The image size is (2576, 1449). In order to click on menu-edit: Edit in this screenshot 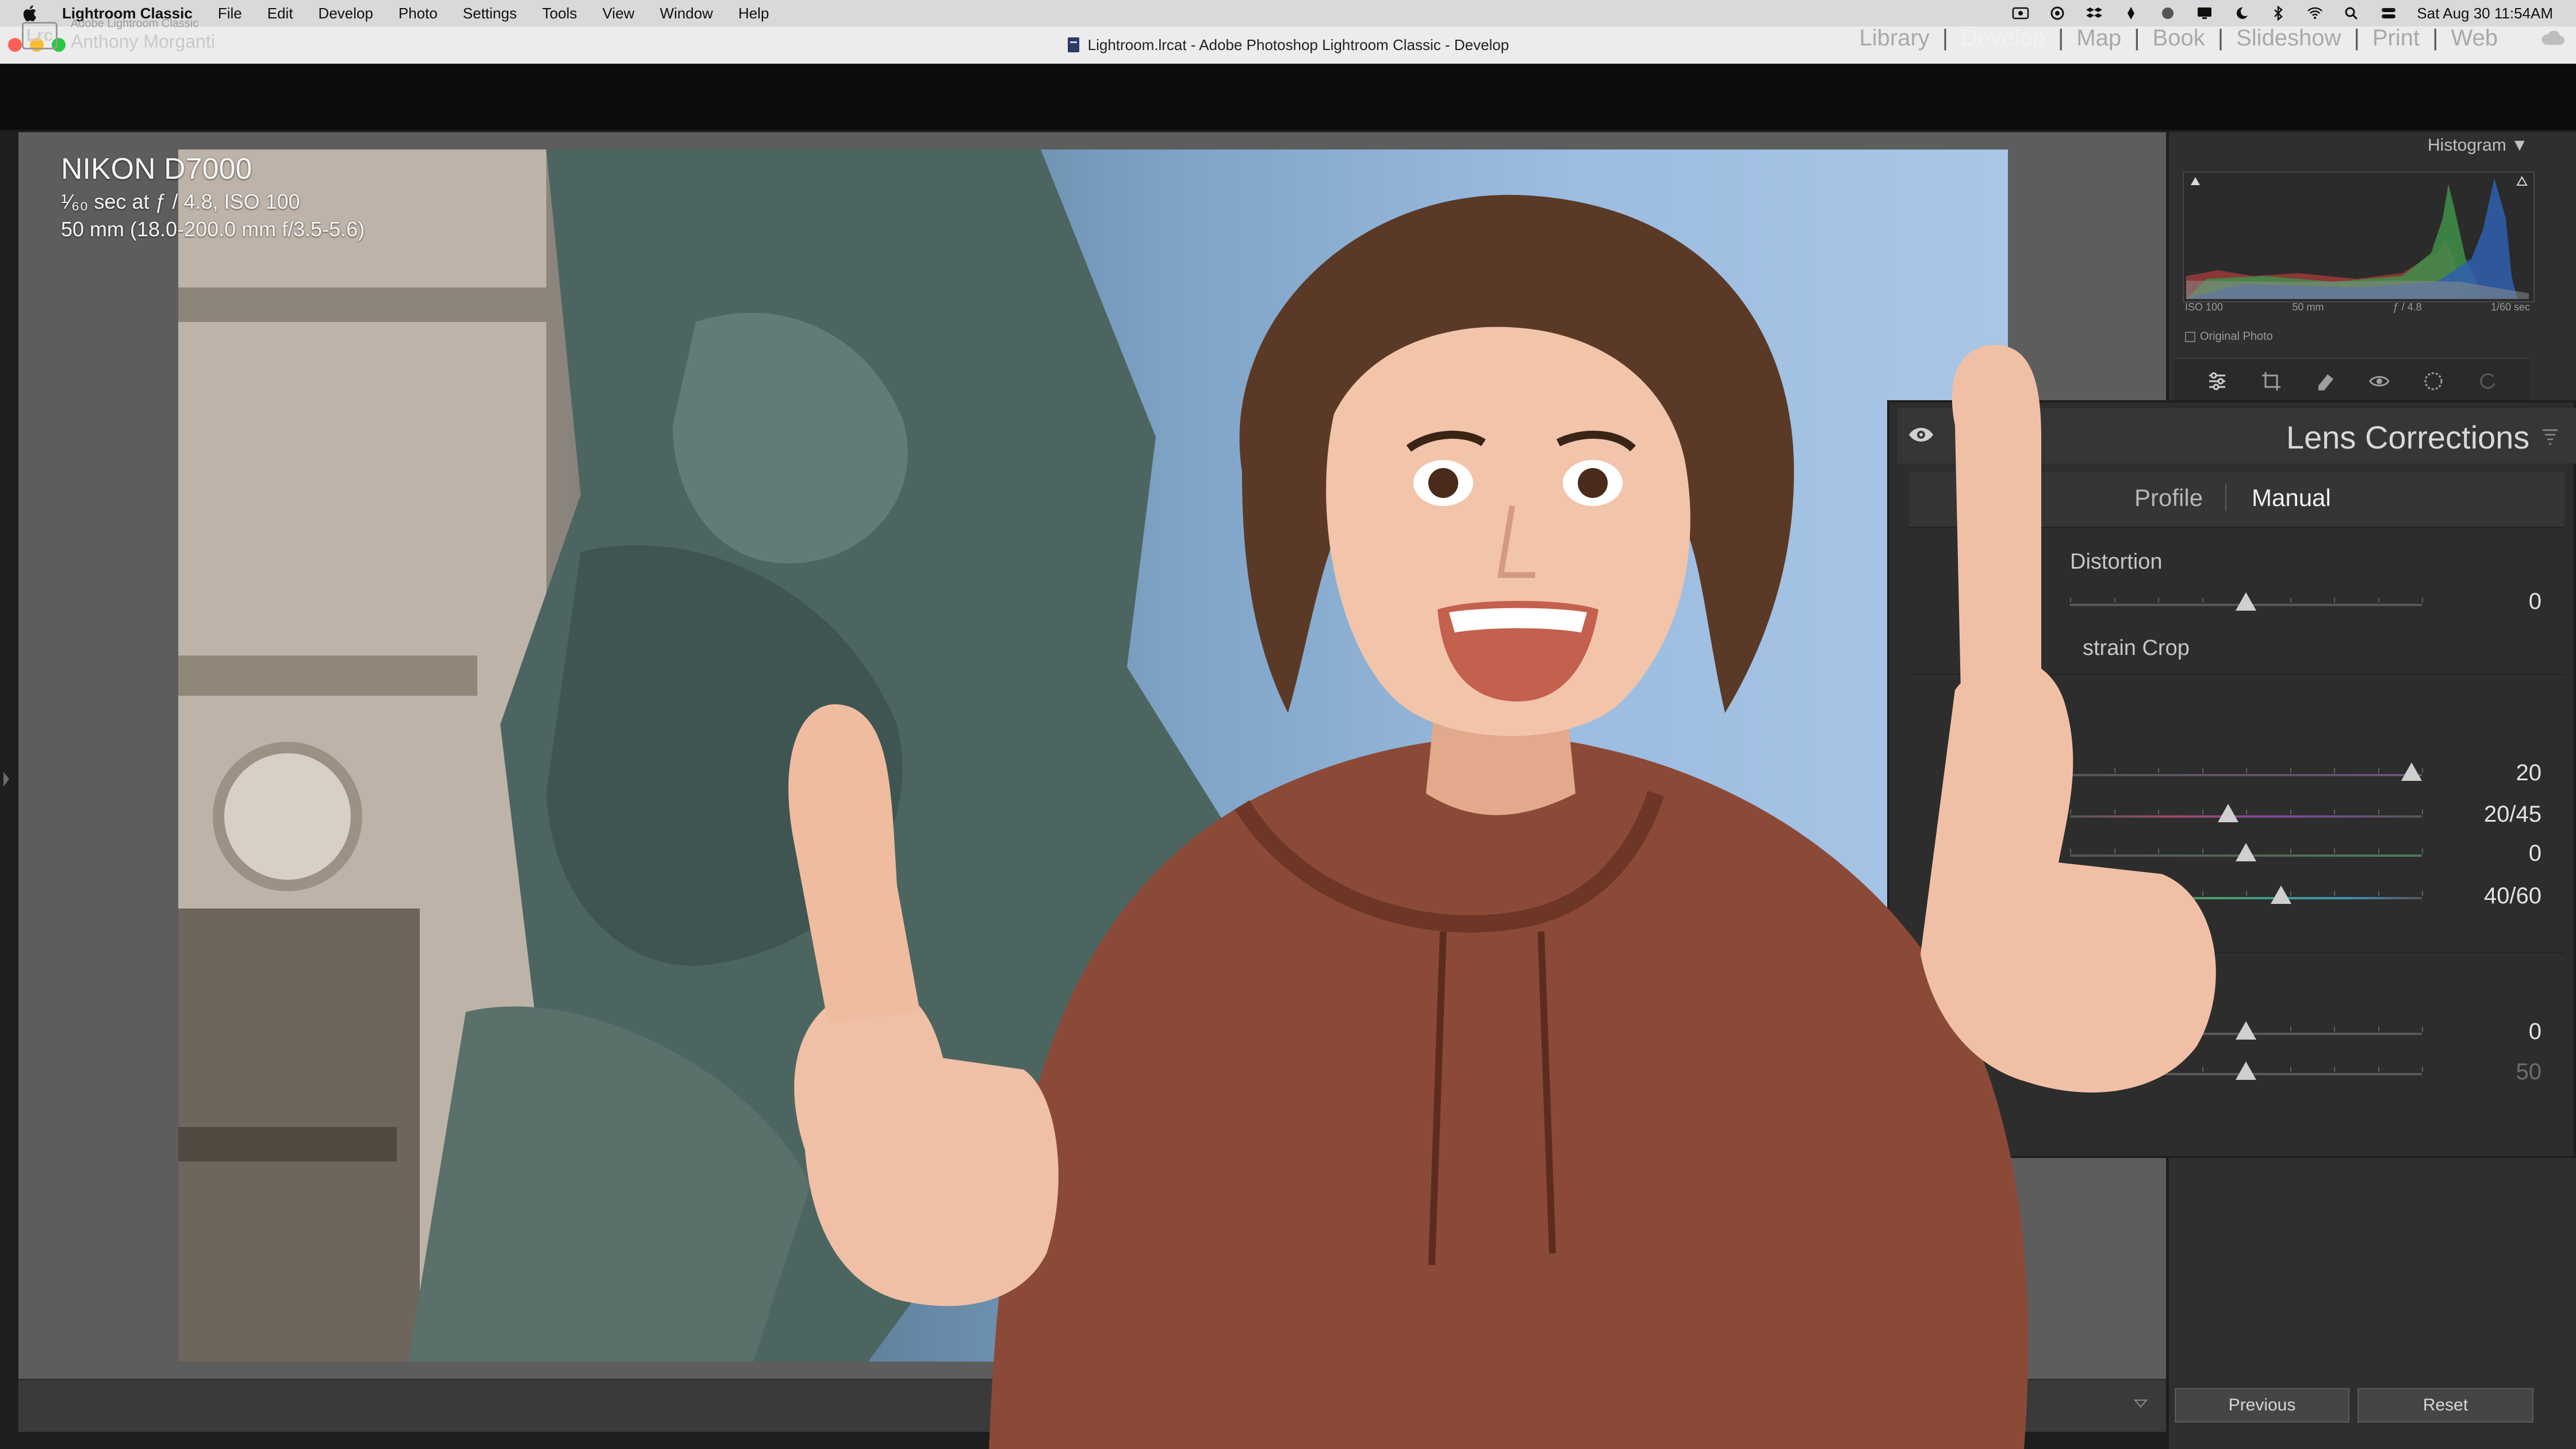, I will do `click(280, 13)`.